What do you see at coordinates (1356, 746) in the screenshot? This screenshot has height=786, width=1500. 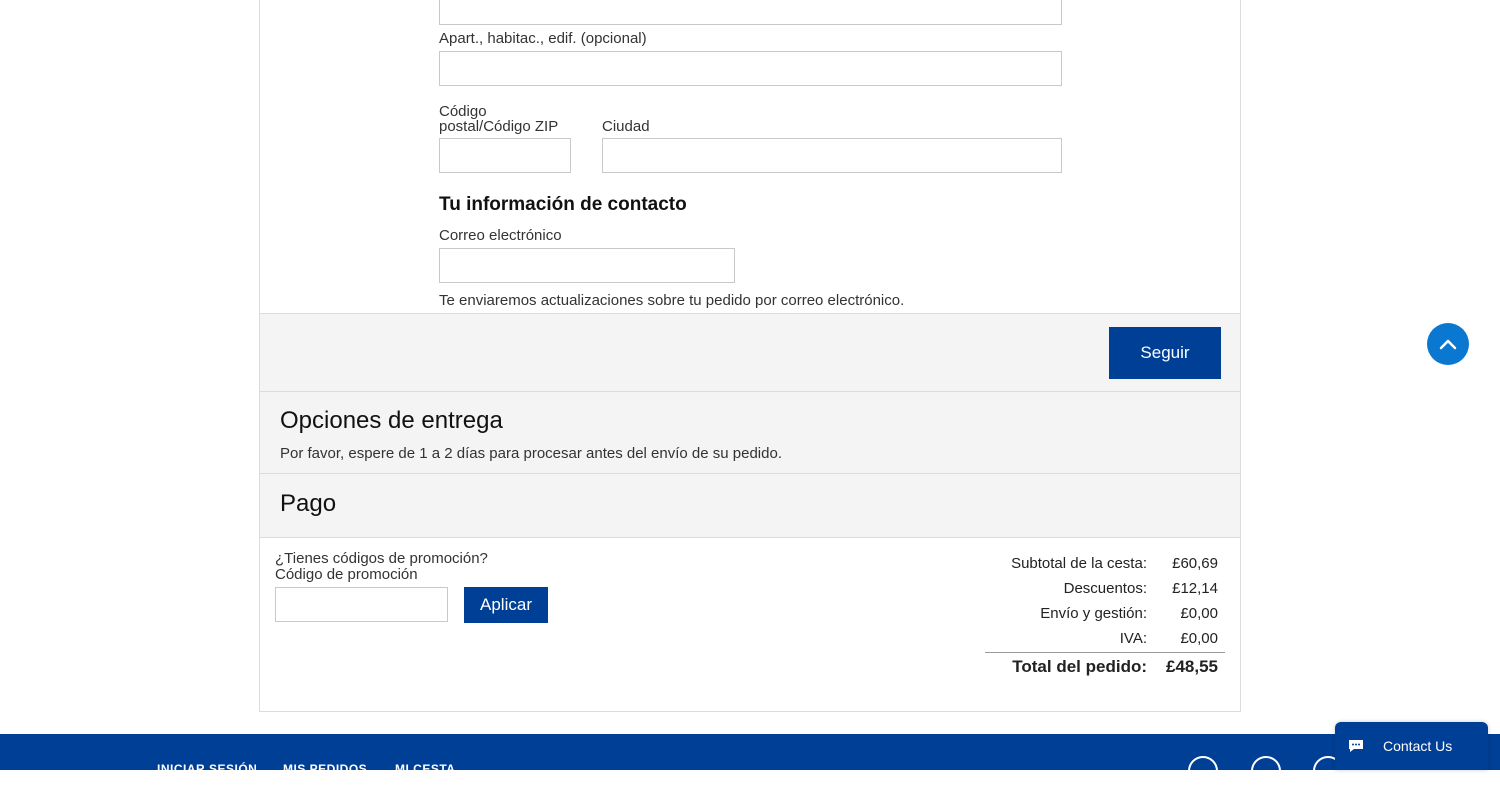 I see `chat-bubble-icon` at bounding box center [1356, 746].